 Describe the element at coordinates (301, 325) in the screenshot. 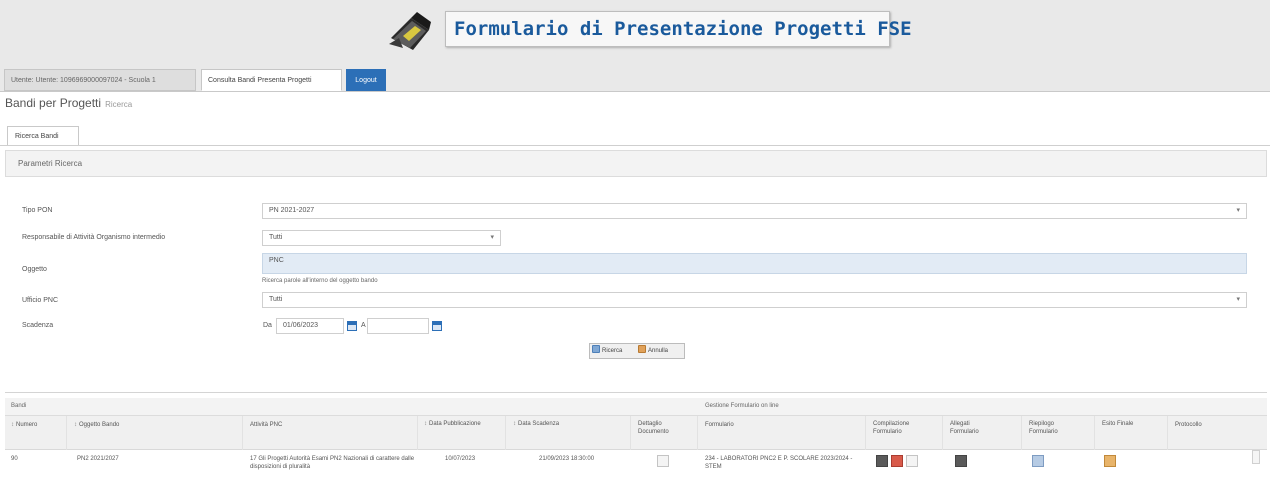

I see `scadenza-da-value: 01/06/2023` at that location.